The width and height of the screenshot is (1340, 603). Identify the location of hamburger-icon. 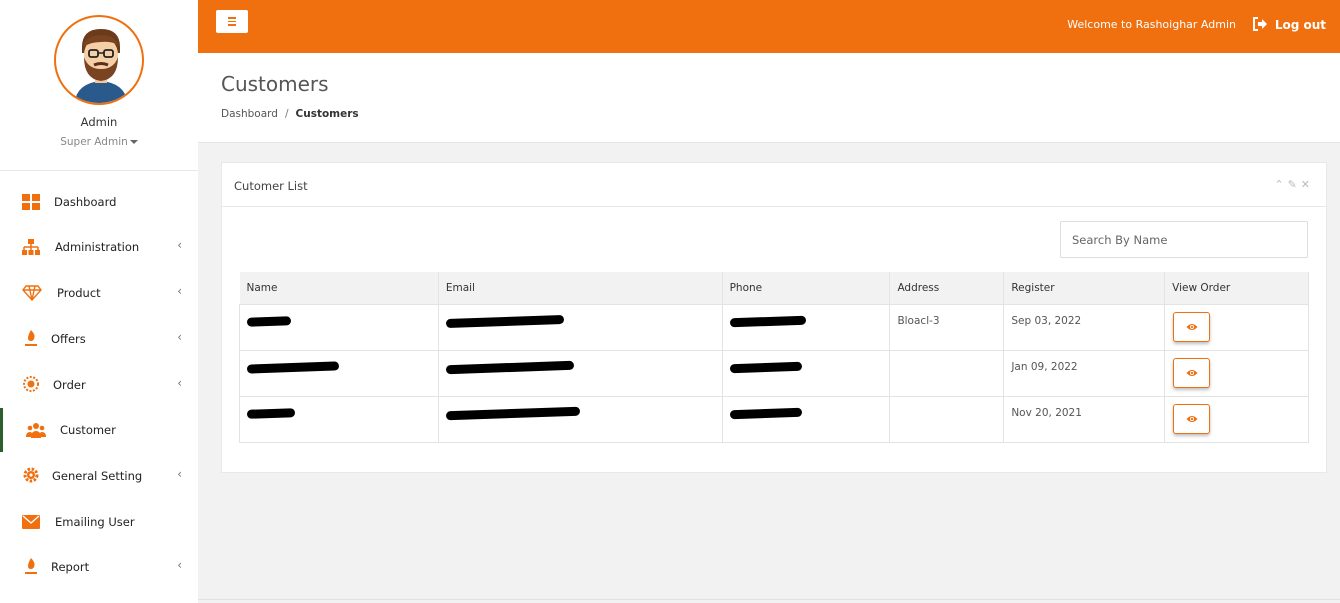
(232, 18).